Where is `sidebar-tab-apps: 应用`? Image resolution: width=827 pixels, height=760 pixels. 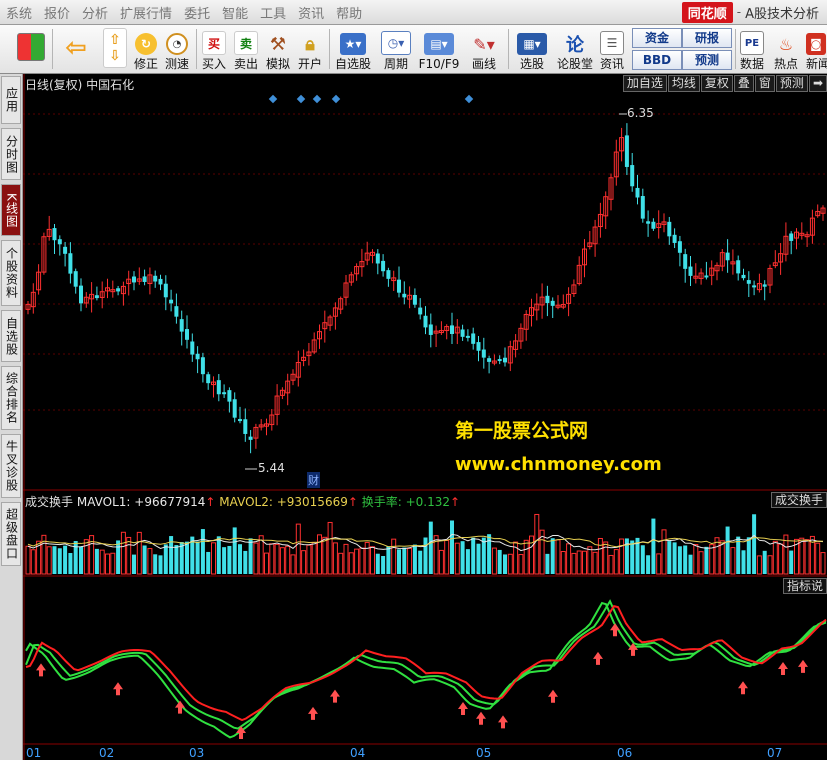
sidebar-tab-apps: 应用 is located at coordinates (11, 100).